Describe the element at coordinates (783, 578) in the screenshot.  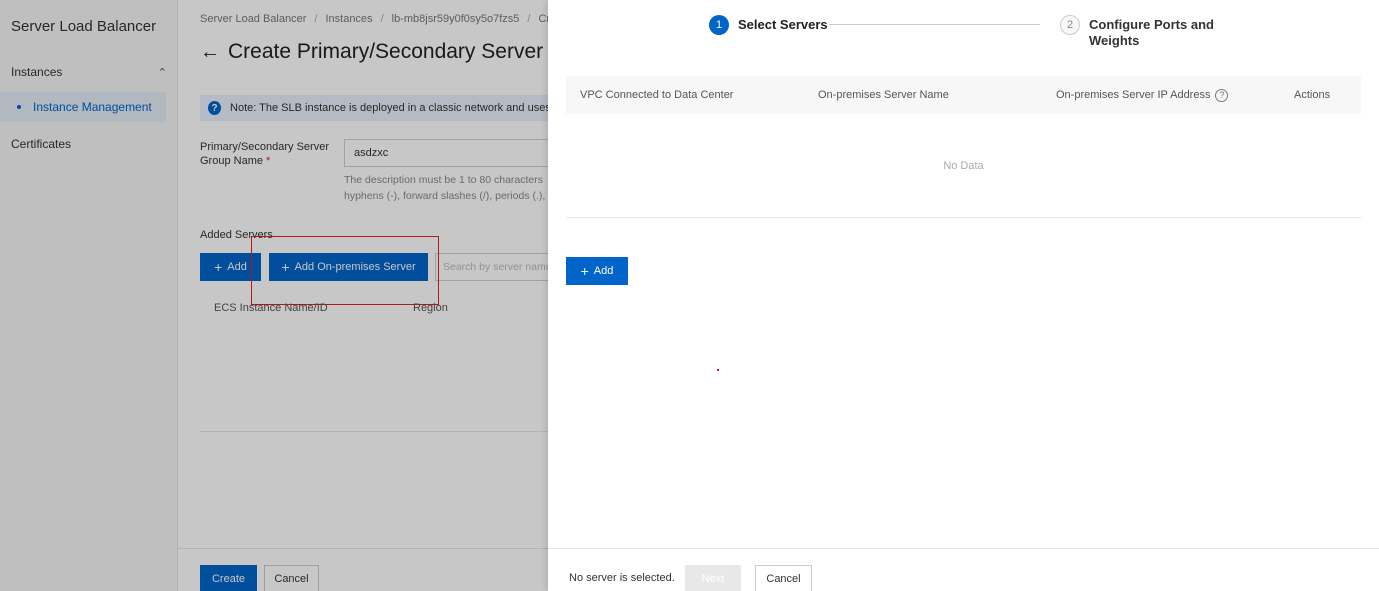
I see `cancel-button: Cancel` at that location.